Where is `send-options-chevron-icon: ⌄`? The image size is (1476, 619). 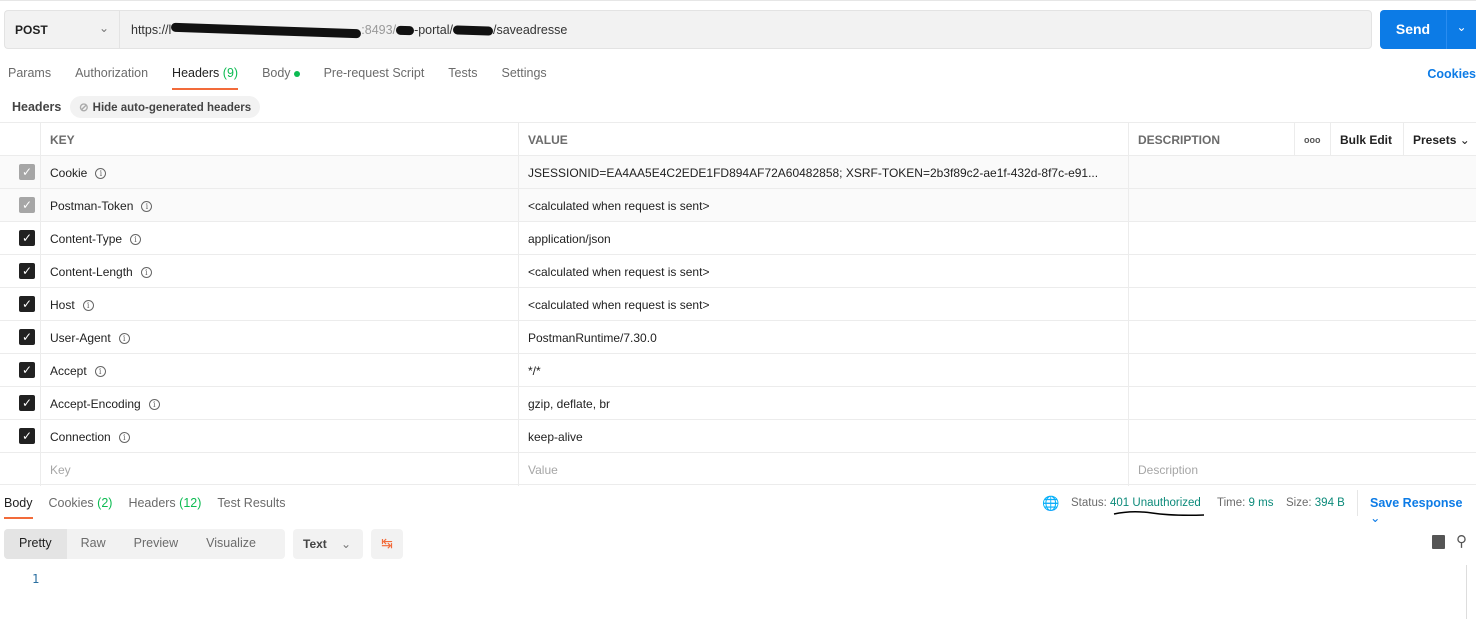
send-options-chevron-icon: ⌄ is located at coordinates (1461, 29).